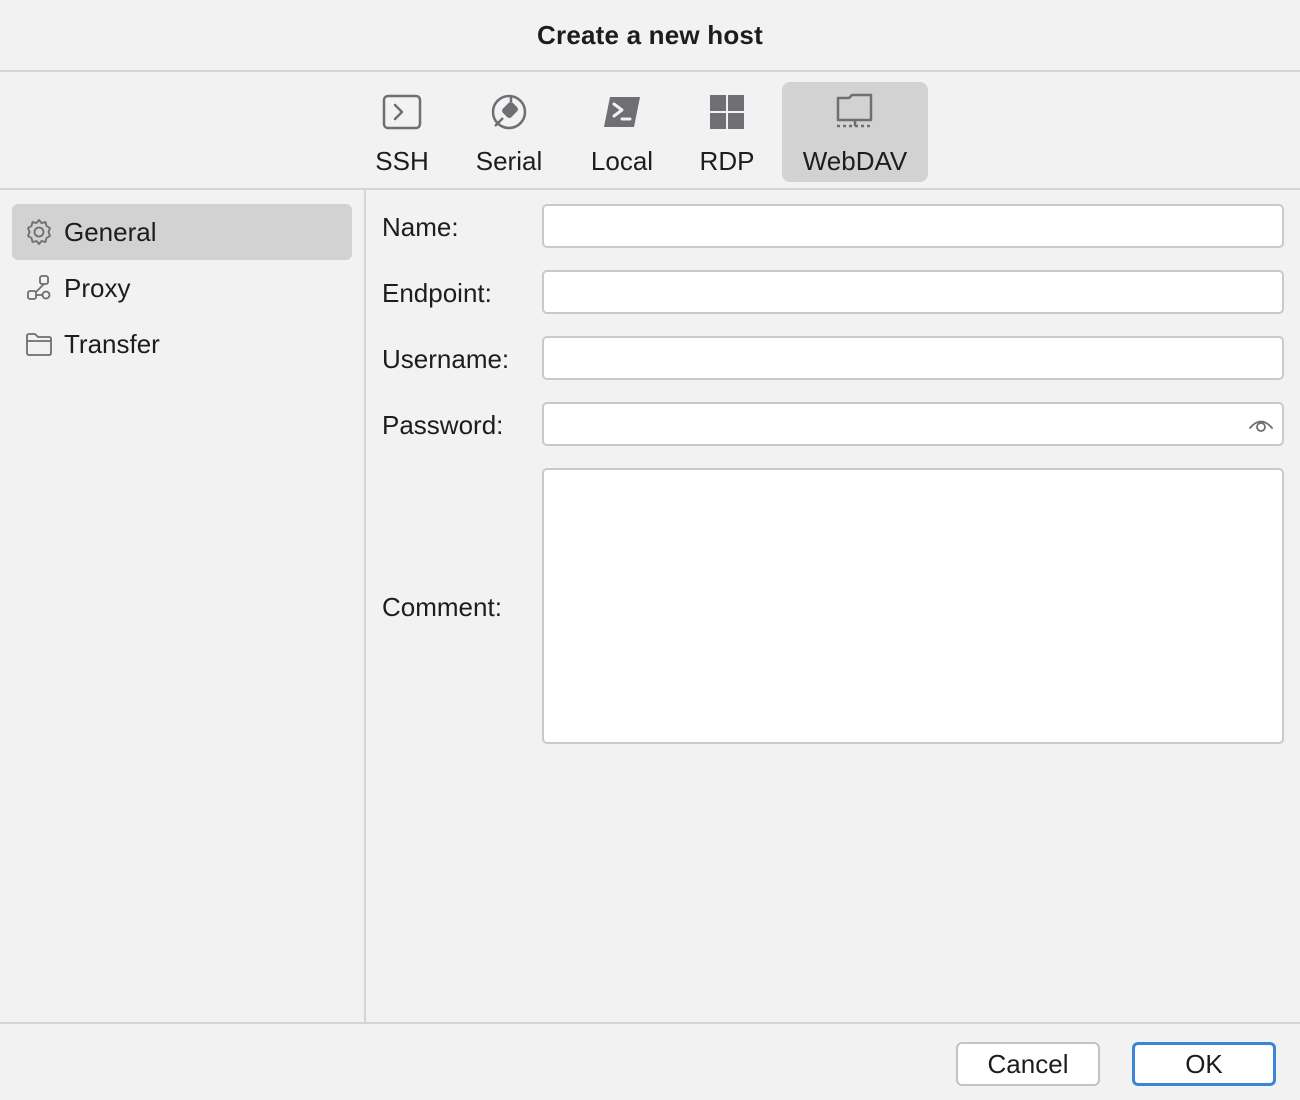 Image resolution: width=1300 pixels, height=1100 pixels. I want to click on comment-field, so click(913, 606).